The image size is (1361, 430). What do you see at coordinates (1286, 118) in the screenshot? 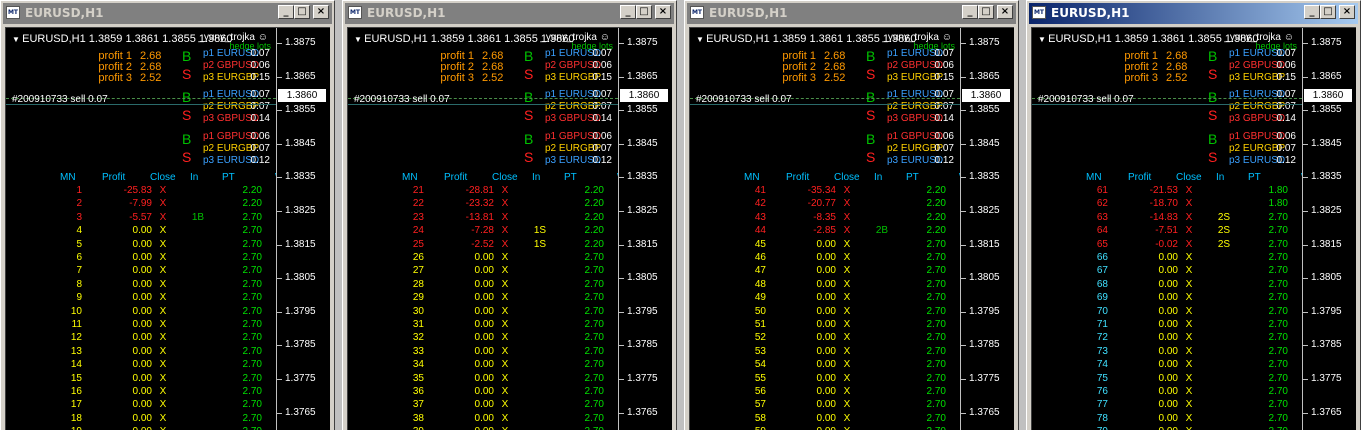
I see `pair-lots: 0.14` at bounding box center [1286, 118].